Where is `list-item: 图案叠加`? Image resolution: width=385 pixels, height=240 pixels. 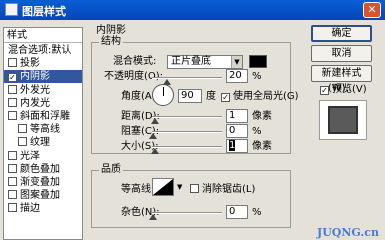
list-item: 图案叠加 is located at coordinates (43, 195).